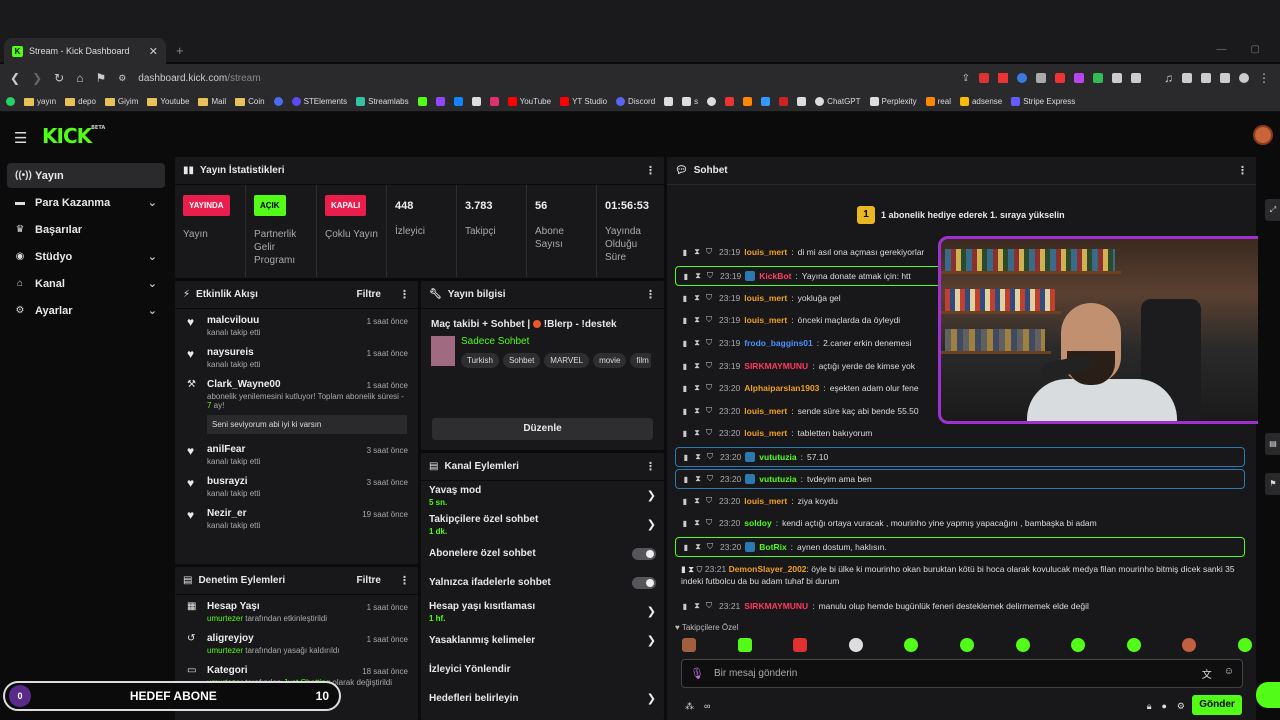 This screenshot has height=720, width=1280. What do you see at coordinates (567, 360) in the screenshot?
I see `tag: MARVEL` at bounding box center [567, 360].